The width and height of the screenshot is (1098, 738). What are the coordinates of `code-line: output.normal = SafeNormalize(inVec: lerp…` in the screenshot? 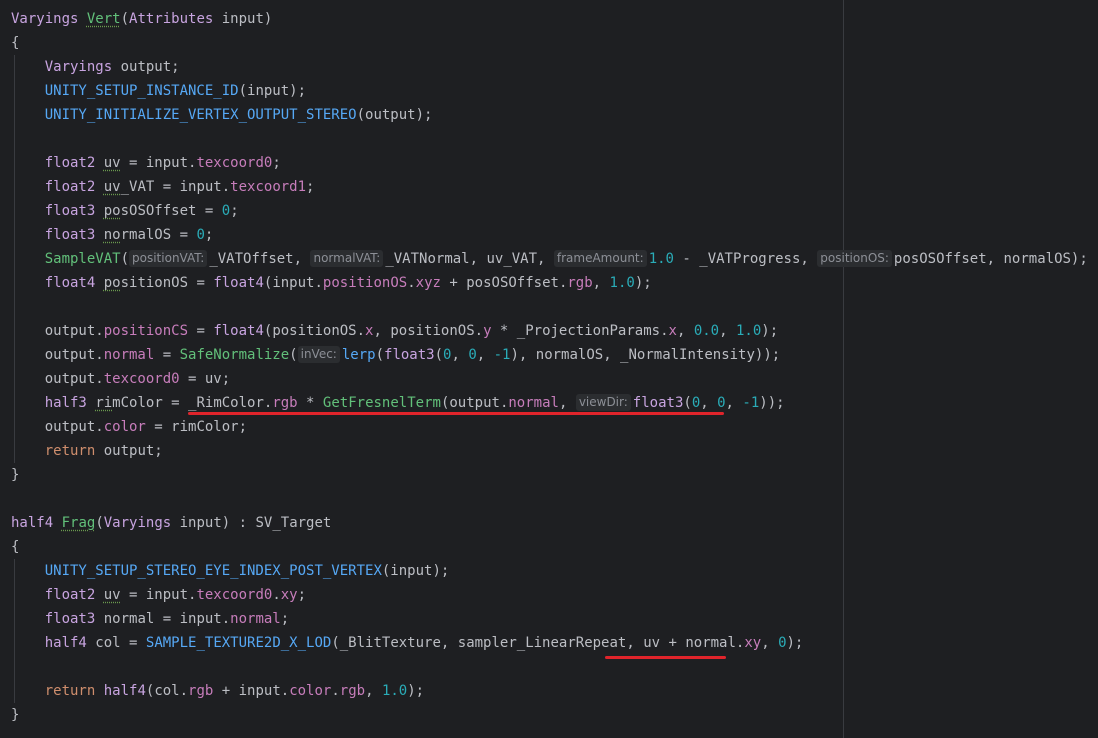 It's located at (554, 355).